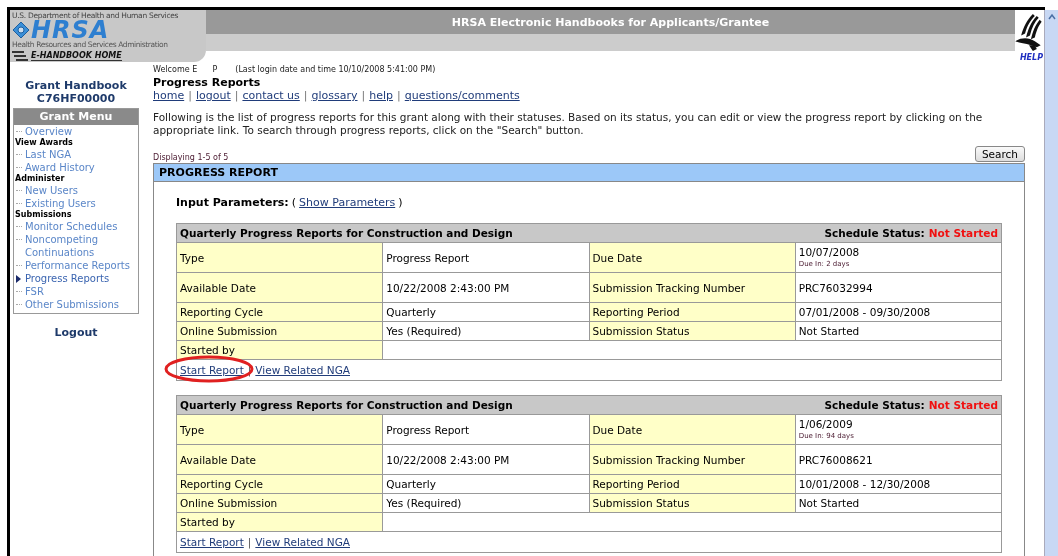 The width and height of the screenshot is (1058, 556). I want to click on field-value: PRC76008621, so click(898, 459).